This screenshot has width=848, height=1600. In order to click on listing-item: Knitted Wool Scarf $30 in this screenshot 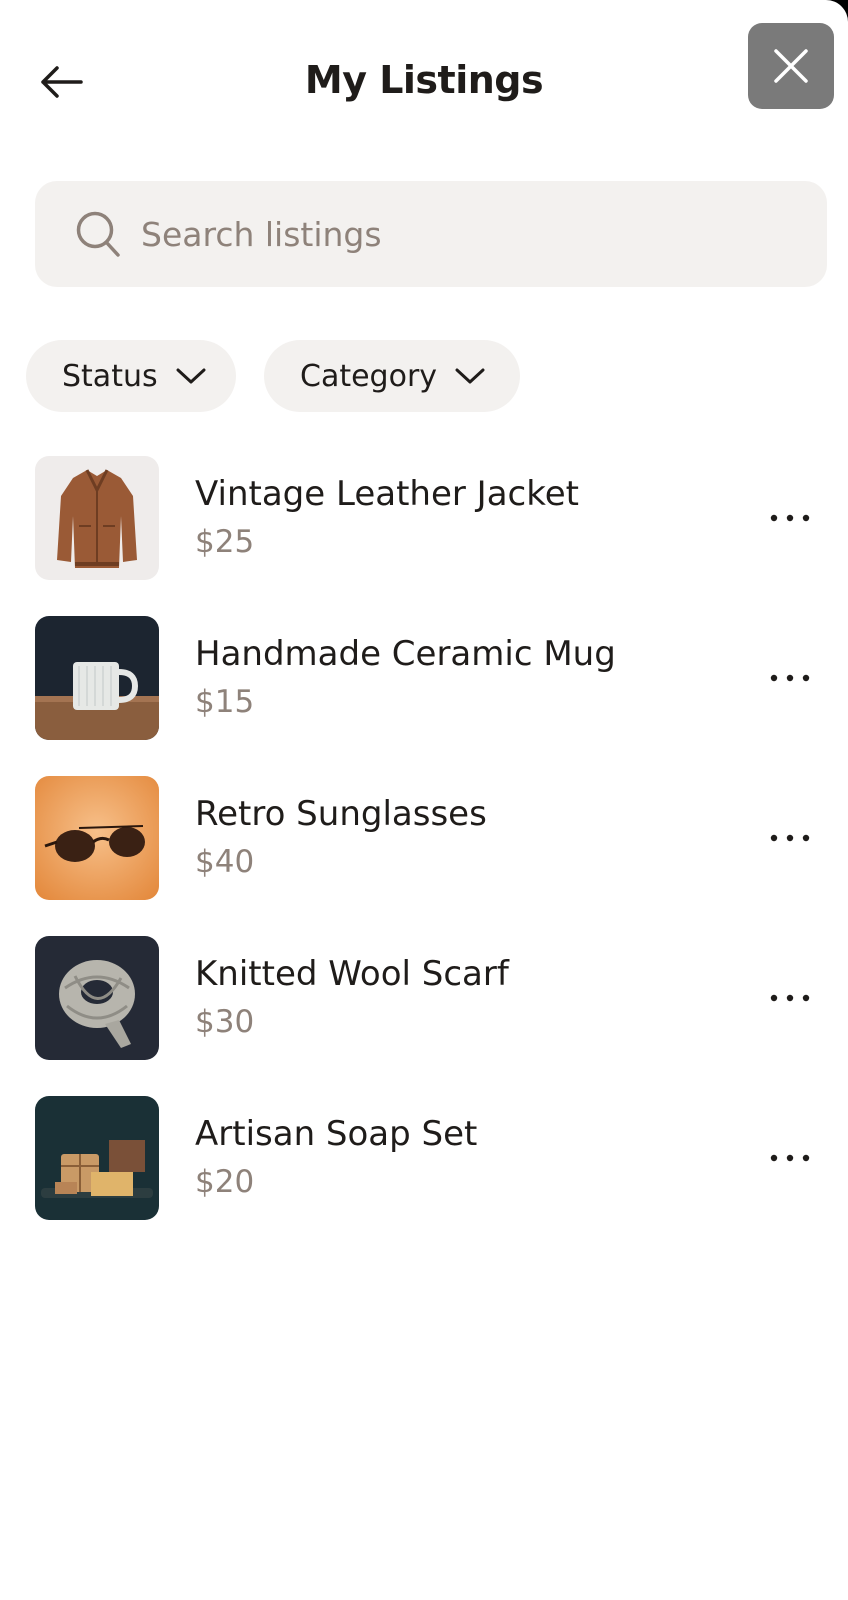, I will do `click(431, 998)`.